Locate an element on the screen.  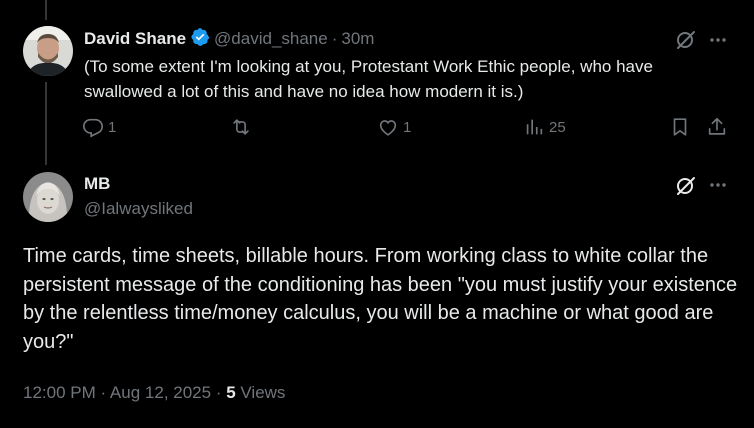
share-icon is located at coordinates (717, 127).